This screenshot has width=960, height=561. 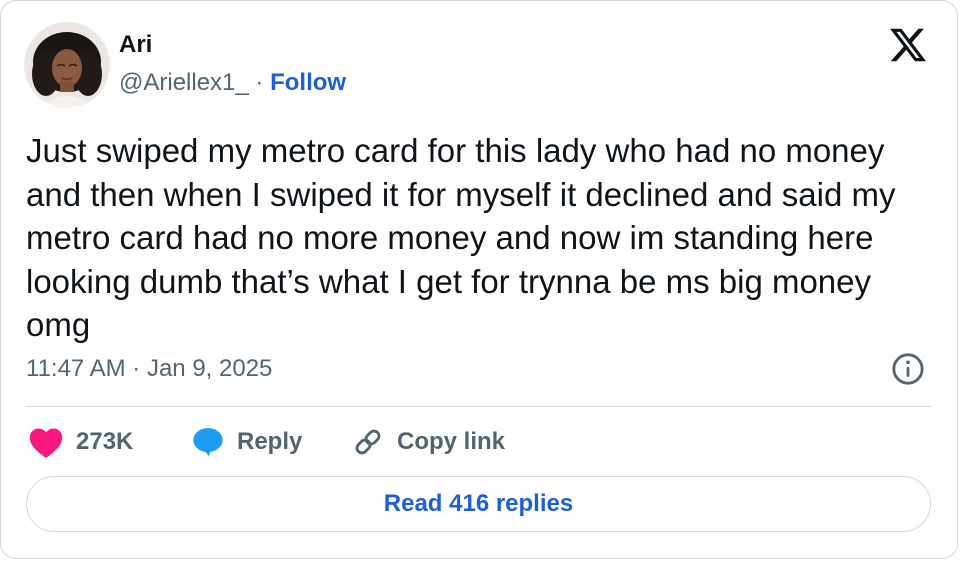 I want to click on like-count: 273K, so click(x=105, y=441).